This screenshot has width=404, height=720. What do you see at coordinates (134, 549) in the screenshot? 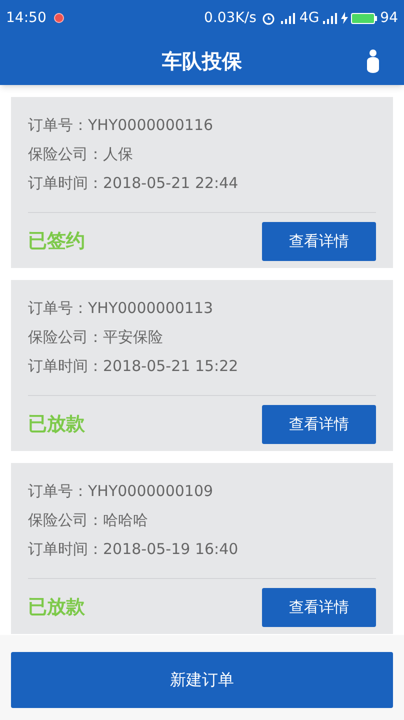
I see `order-time: 订单时间：2018-05-19 16:40` at bounding box center [134, 549].